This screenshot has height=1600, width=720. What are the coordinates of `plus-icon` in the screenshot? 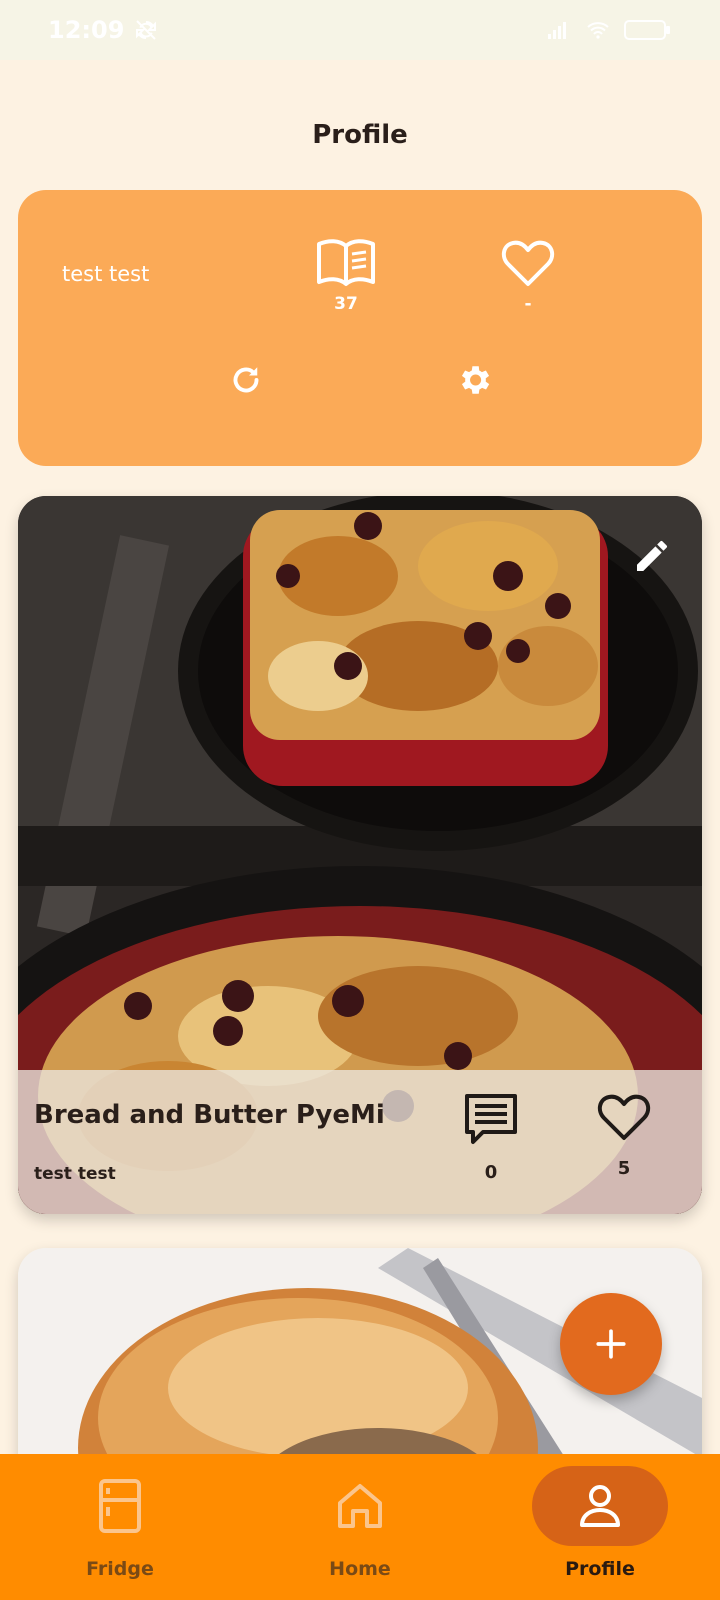 It's located at (611, 1344).